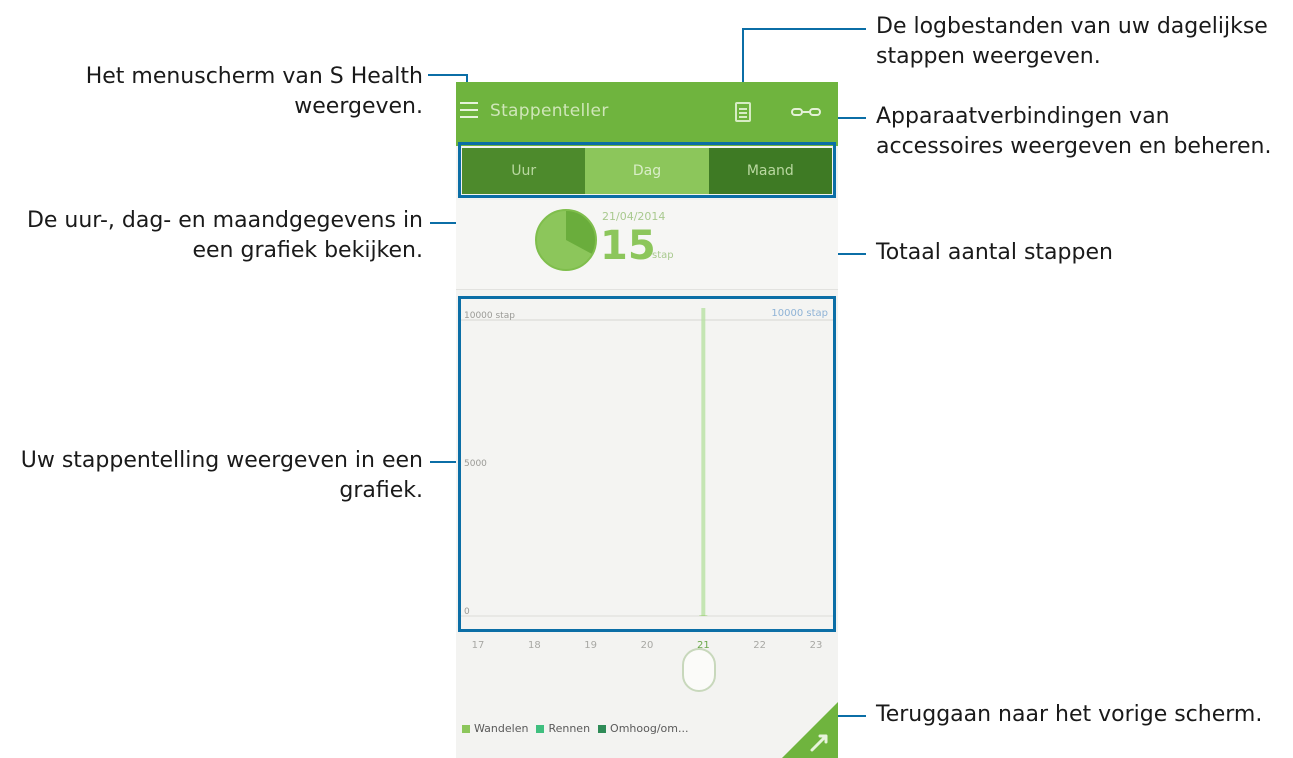  What do you see at coordinates (448, 75) in the screenshot?
I see `leader-menu-h` at bounding box center [448, 75].